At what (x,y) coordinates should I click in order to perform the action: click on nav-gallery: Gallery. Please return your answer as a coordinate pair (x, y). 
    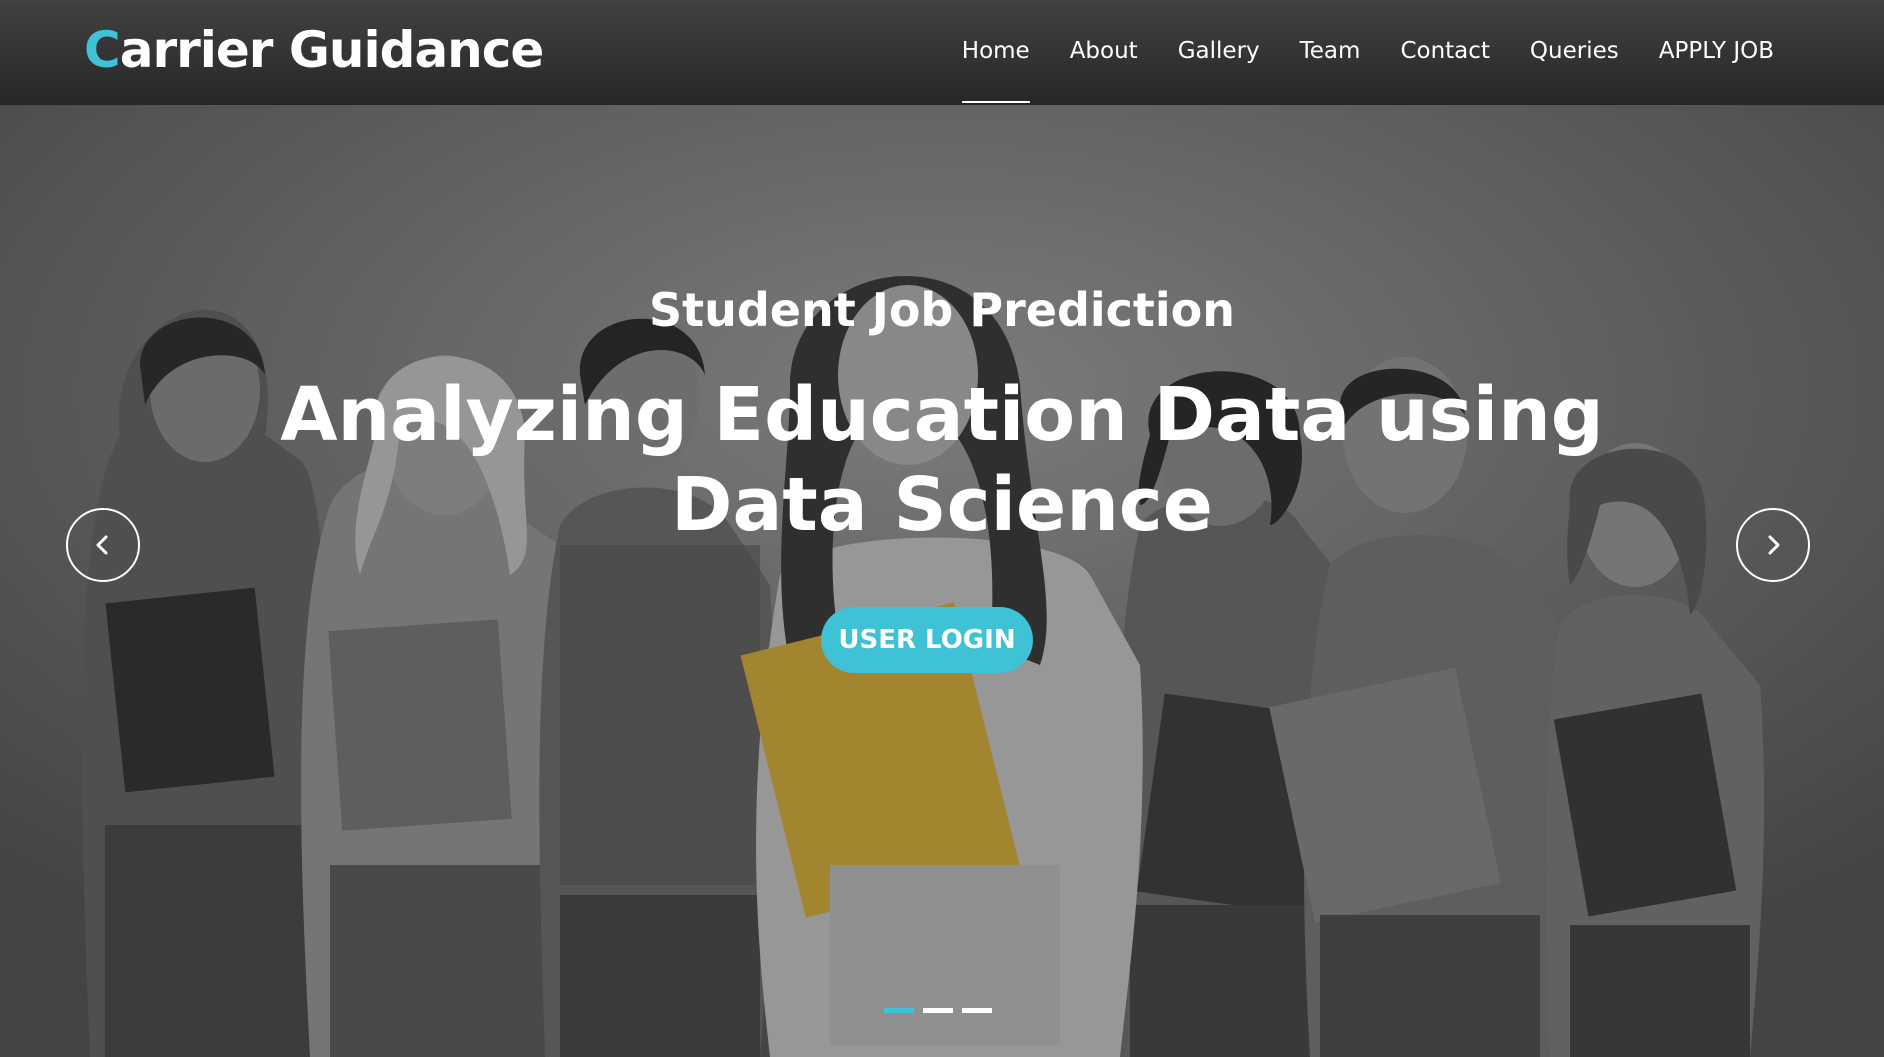
    Looking at the image, I should click on (1219, 52).